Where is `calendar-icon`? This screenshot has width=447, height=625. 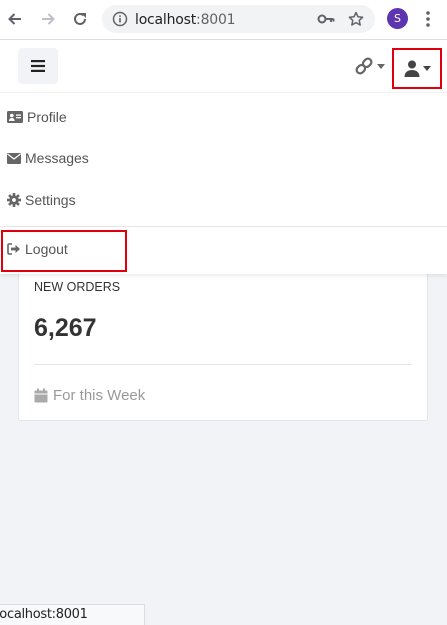 calendar-icon is located at coordinates (41, 395).